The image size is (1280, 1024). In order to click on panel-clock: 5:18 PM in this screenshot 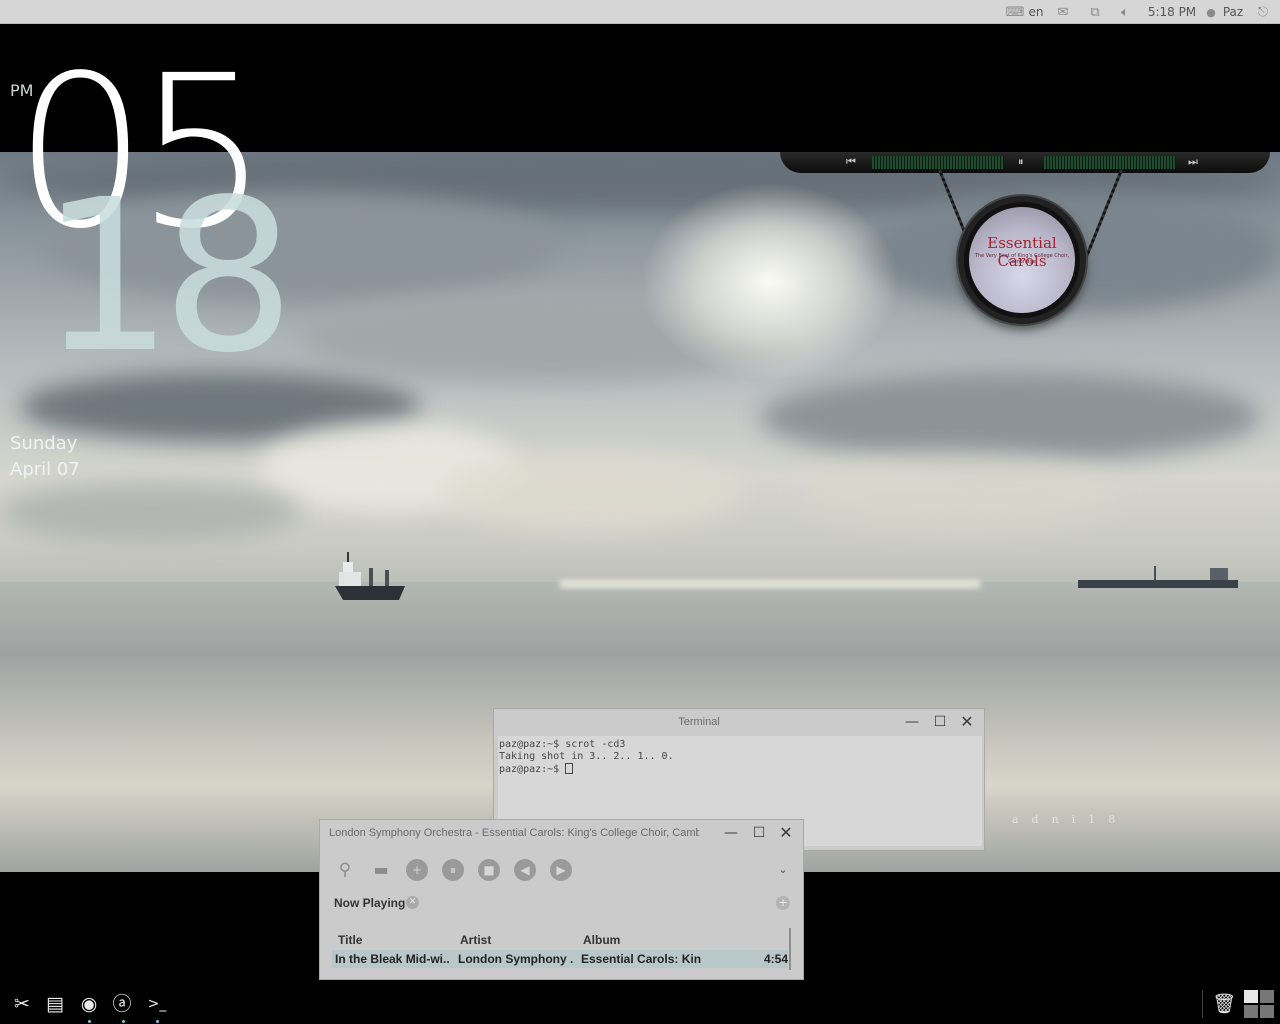, I will do `click(1172, 12)`.